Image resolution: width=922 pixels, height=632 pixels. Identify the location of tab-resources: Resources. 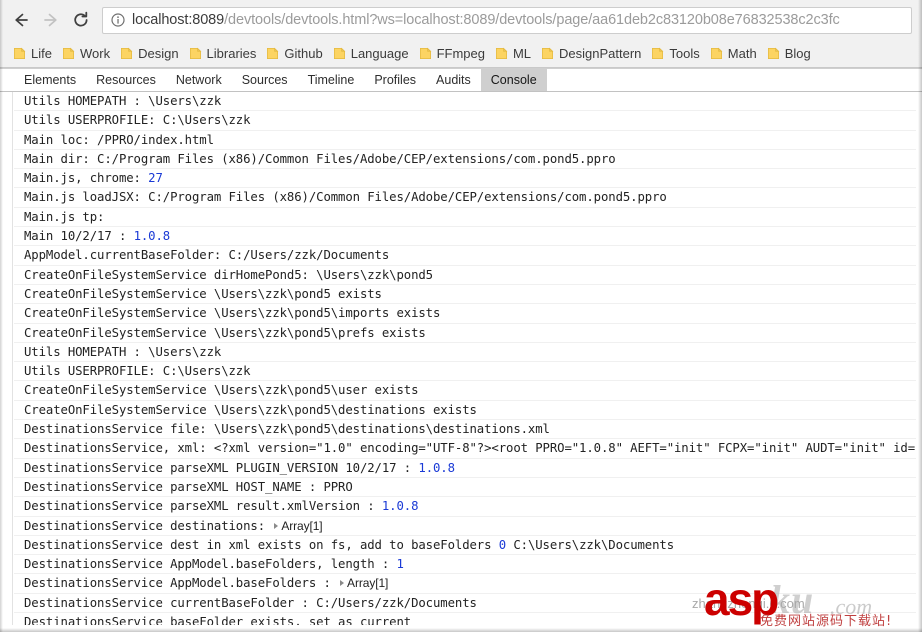
(126, 80).